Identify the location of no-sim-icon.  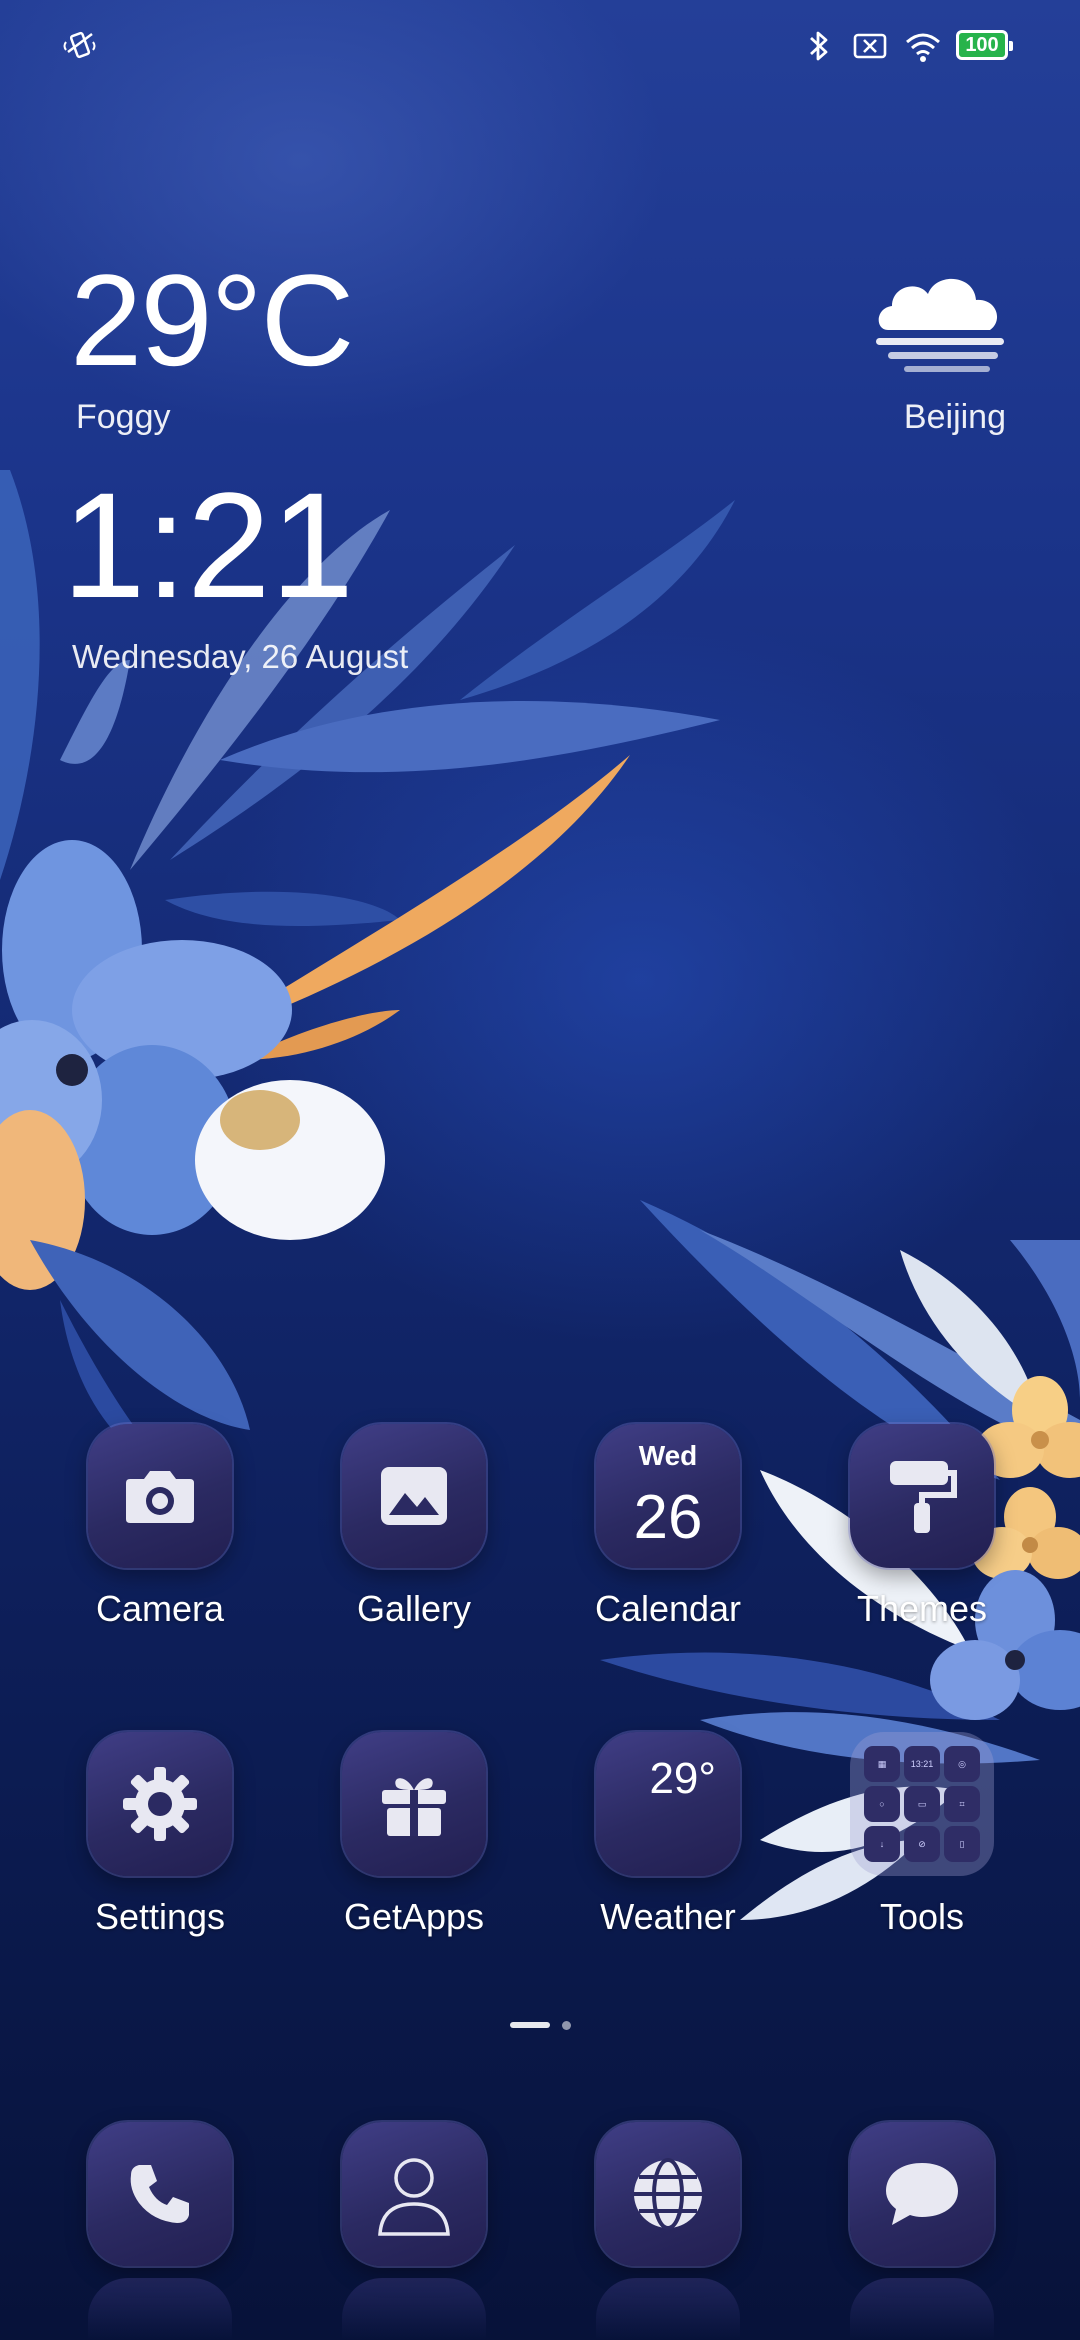
(870, 48).